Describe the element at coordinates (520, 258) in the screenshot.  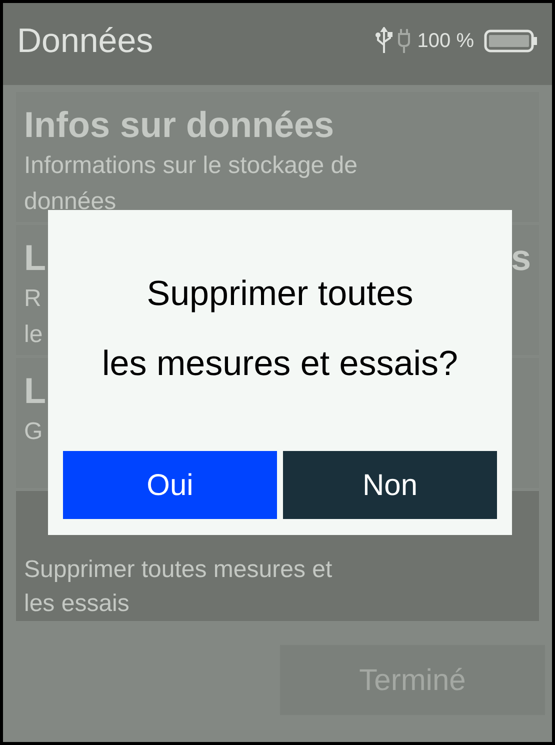
I see `item-title: s` at that location.